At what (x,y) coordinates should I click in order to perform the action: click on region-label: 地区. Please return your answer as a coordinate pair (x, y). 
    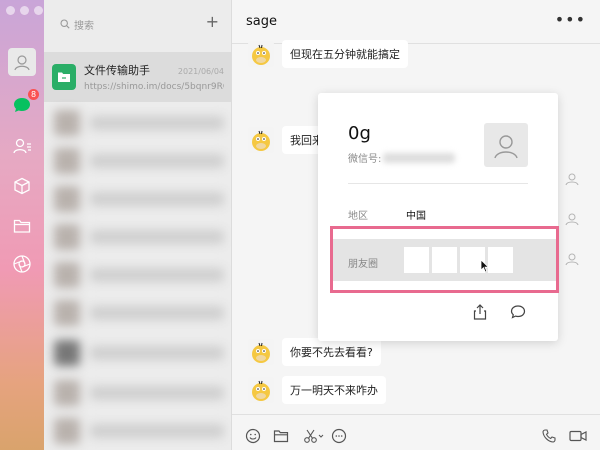
    Looking at the image, I should click on (358, 216).